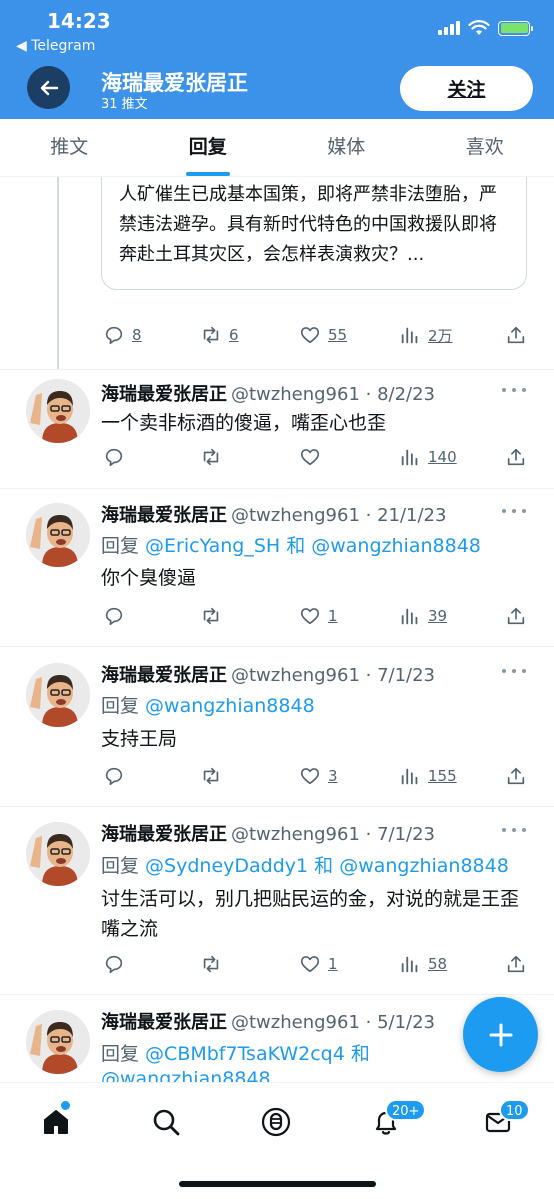 This screenshot has width=554, height=1199. I want to click on profile-tabs: 推文 回复 媒体 喜欢, so click(277, 148).